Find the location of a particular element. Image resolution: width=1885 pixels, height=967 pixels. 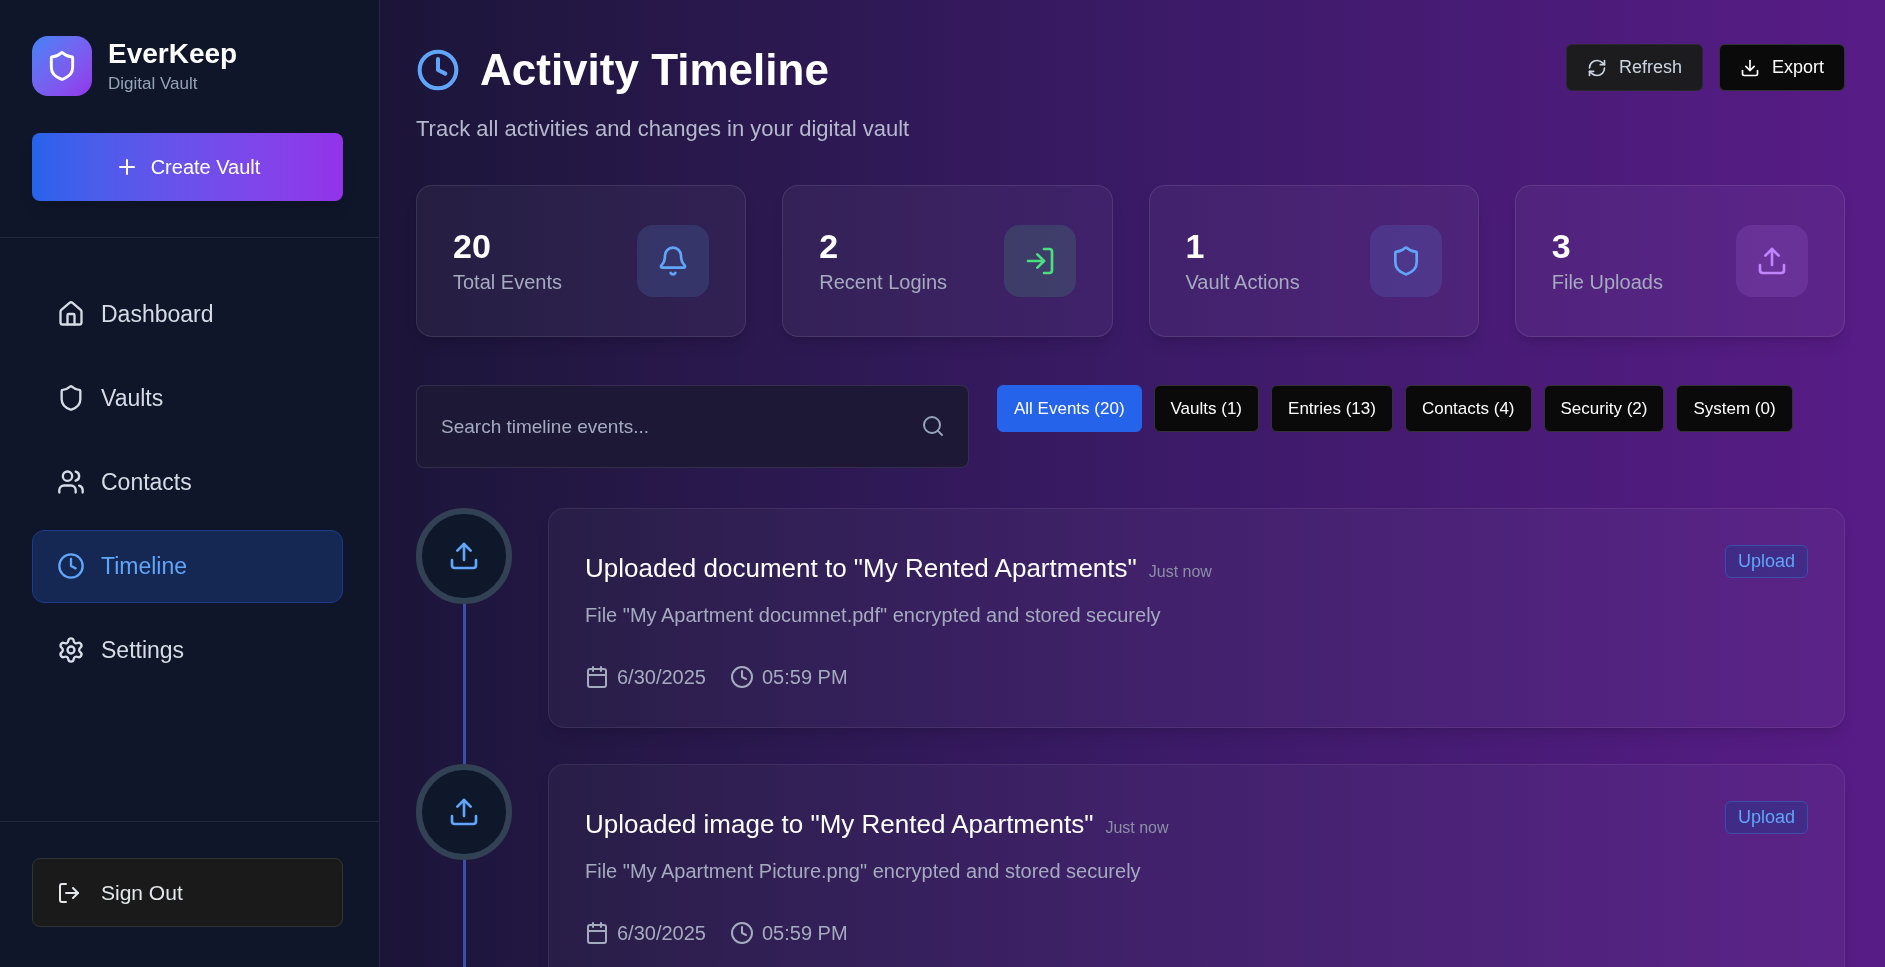

create-vault-button: Create Vault is located at coordinates (187, 166).